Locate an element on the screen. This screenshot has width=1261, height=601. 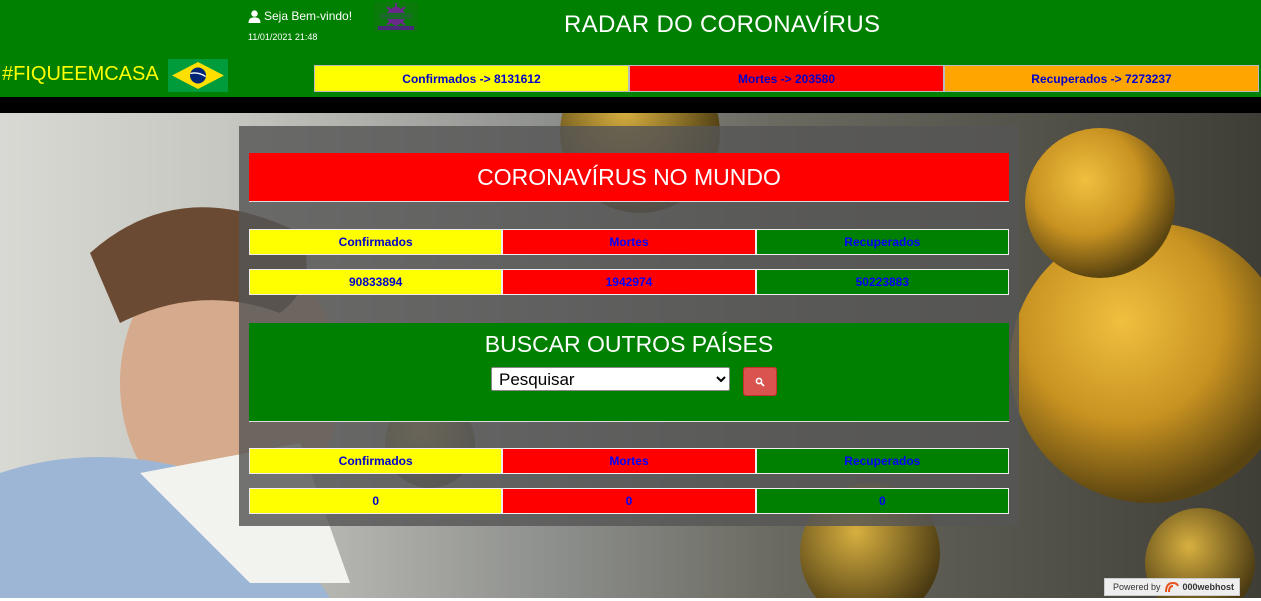
powered-by-text: Powered by is located at coordinates (1137, 587).